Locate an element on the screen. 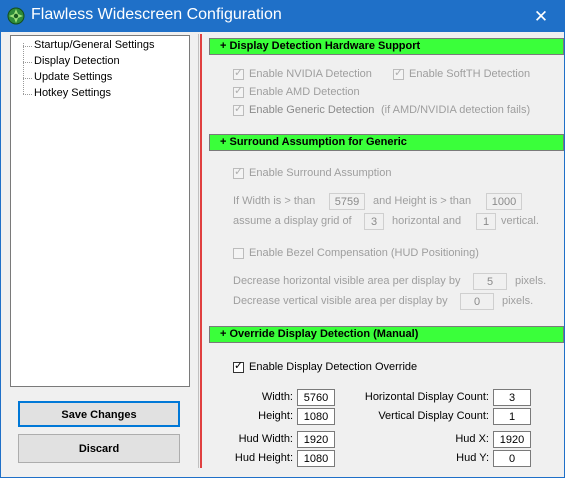 This screenshot has height=478, width=565. horizontal-count-label: Horizontal Display Count: is located at coordinates (426, 397).